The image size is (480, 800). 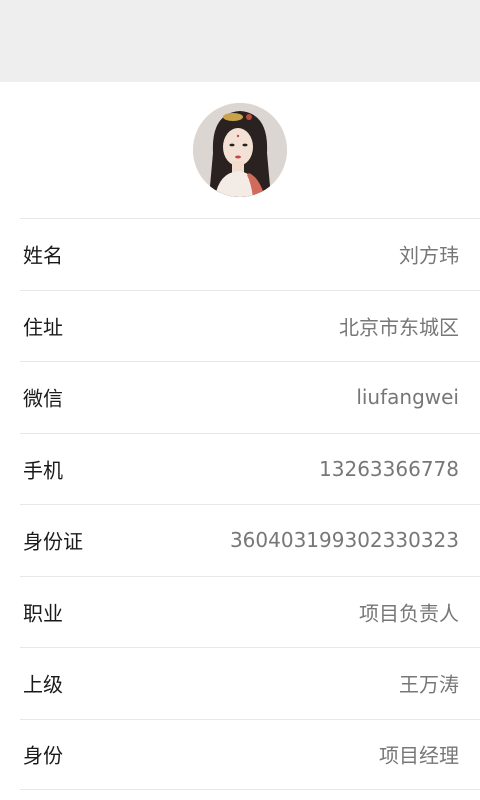 I want to click on row-value: 王万涛, so click(x=429, y=684).